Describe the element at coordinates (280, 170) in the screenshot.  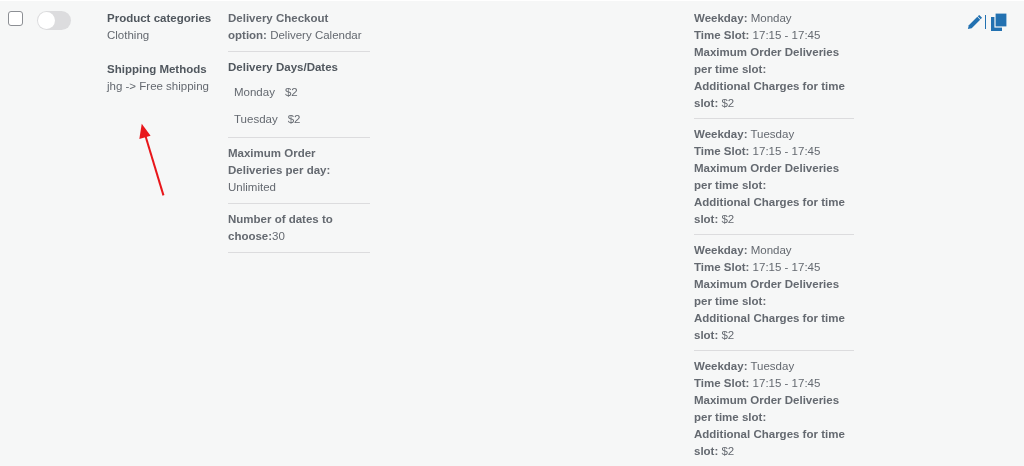
I see `max-per-day-text: Maximum Order Deliveries per day: Unlimited` at that location.